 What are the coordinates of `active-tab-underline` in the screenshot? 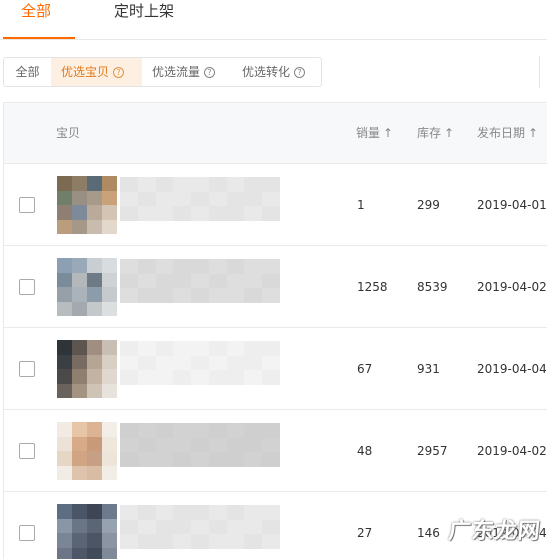 It's located at (39, 38).